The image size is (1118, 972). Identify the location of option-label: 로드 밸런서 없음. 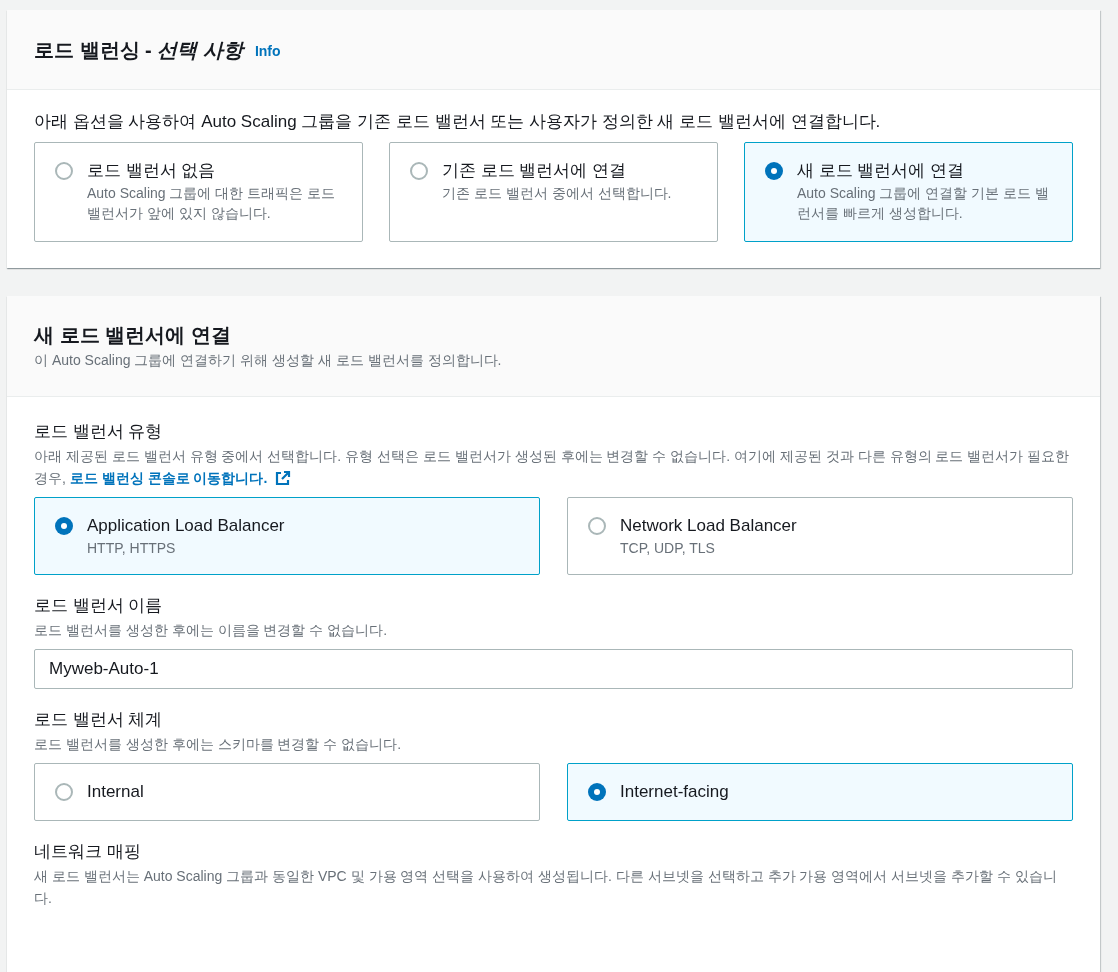
(152, 171).